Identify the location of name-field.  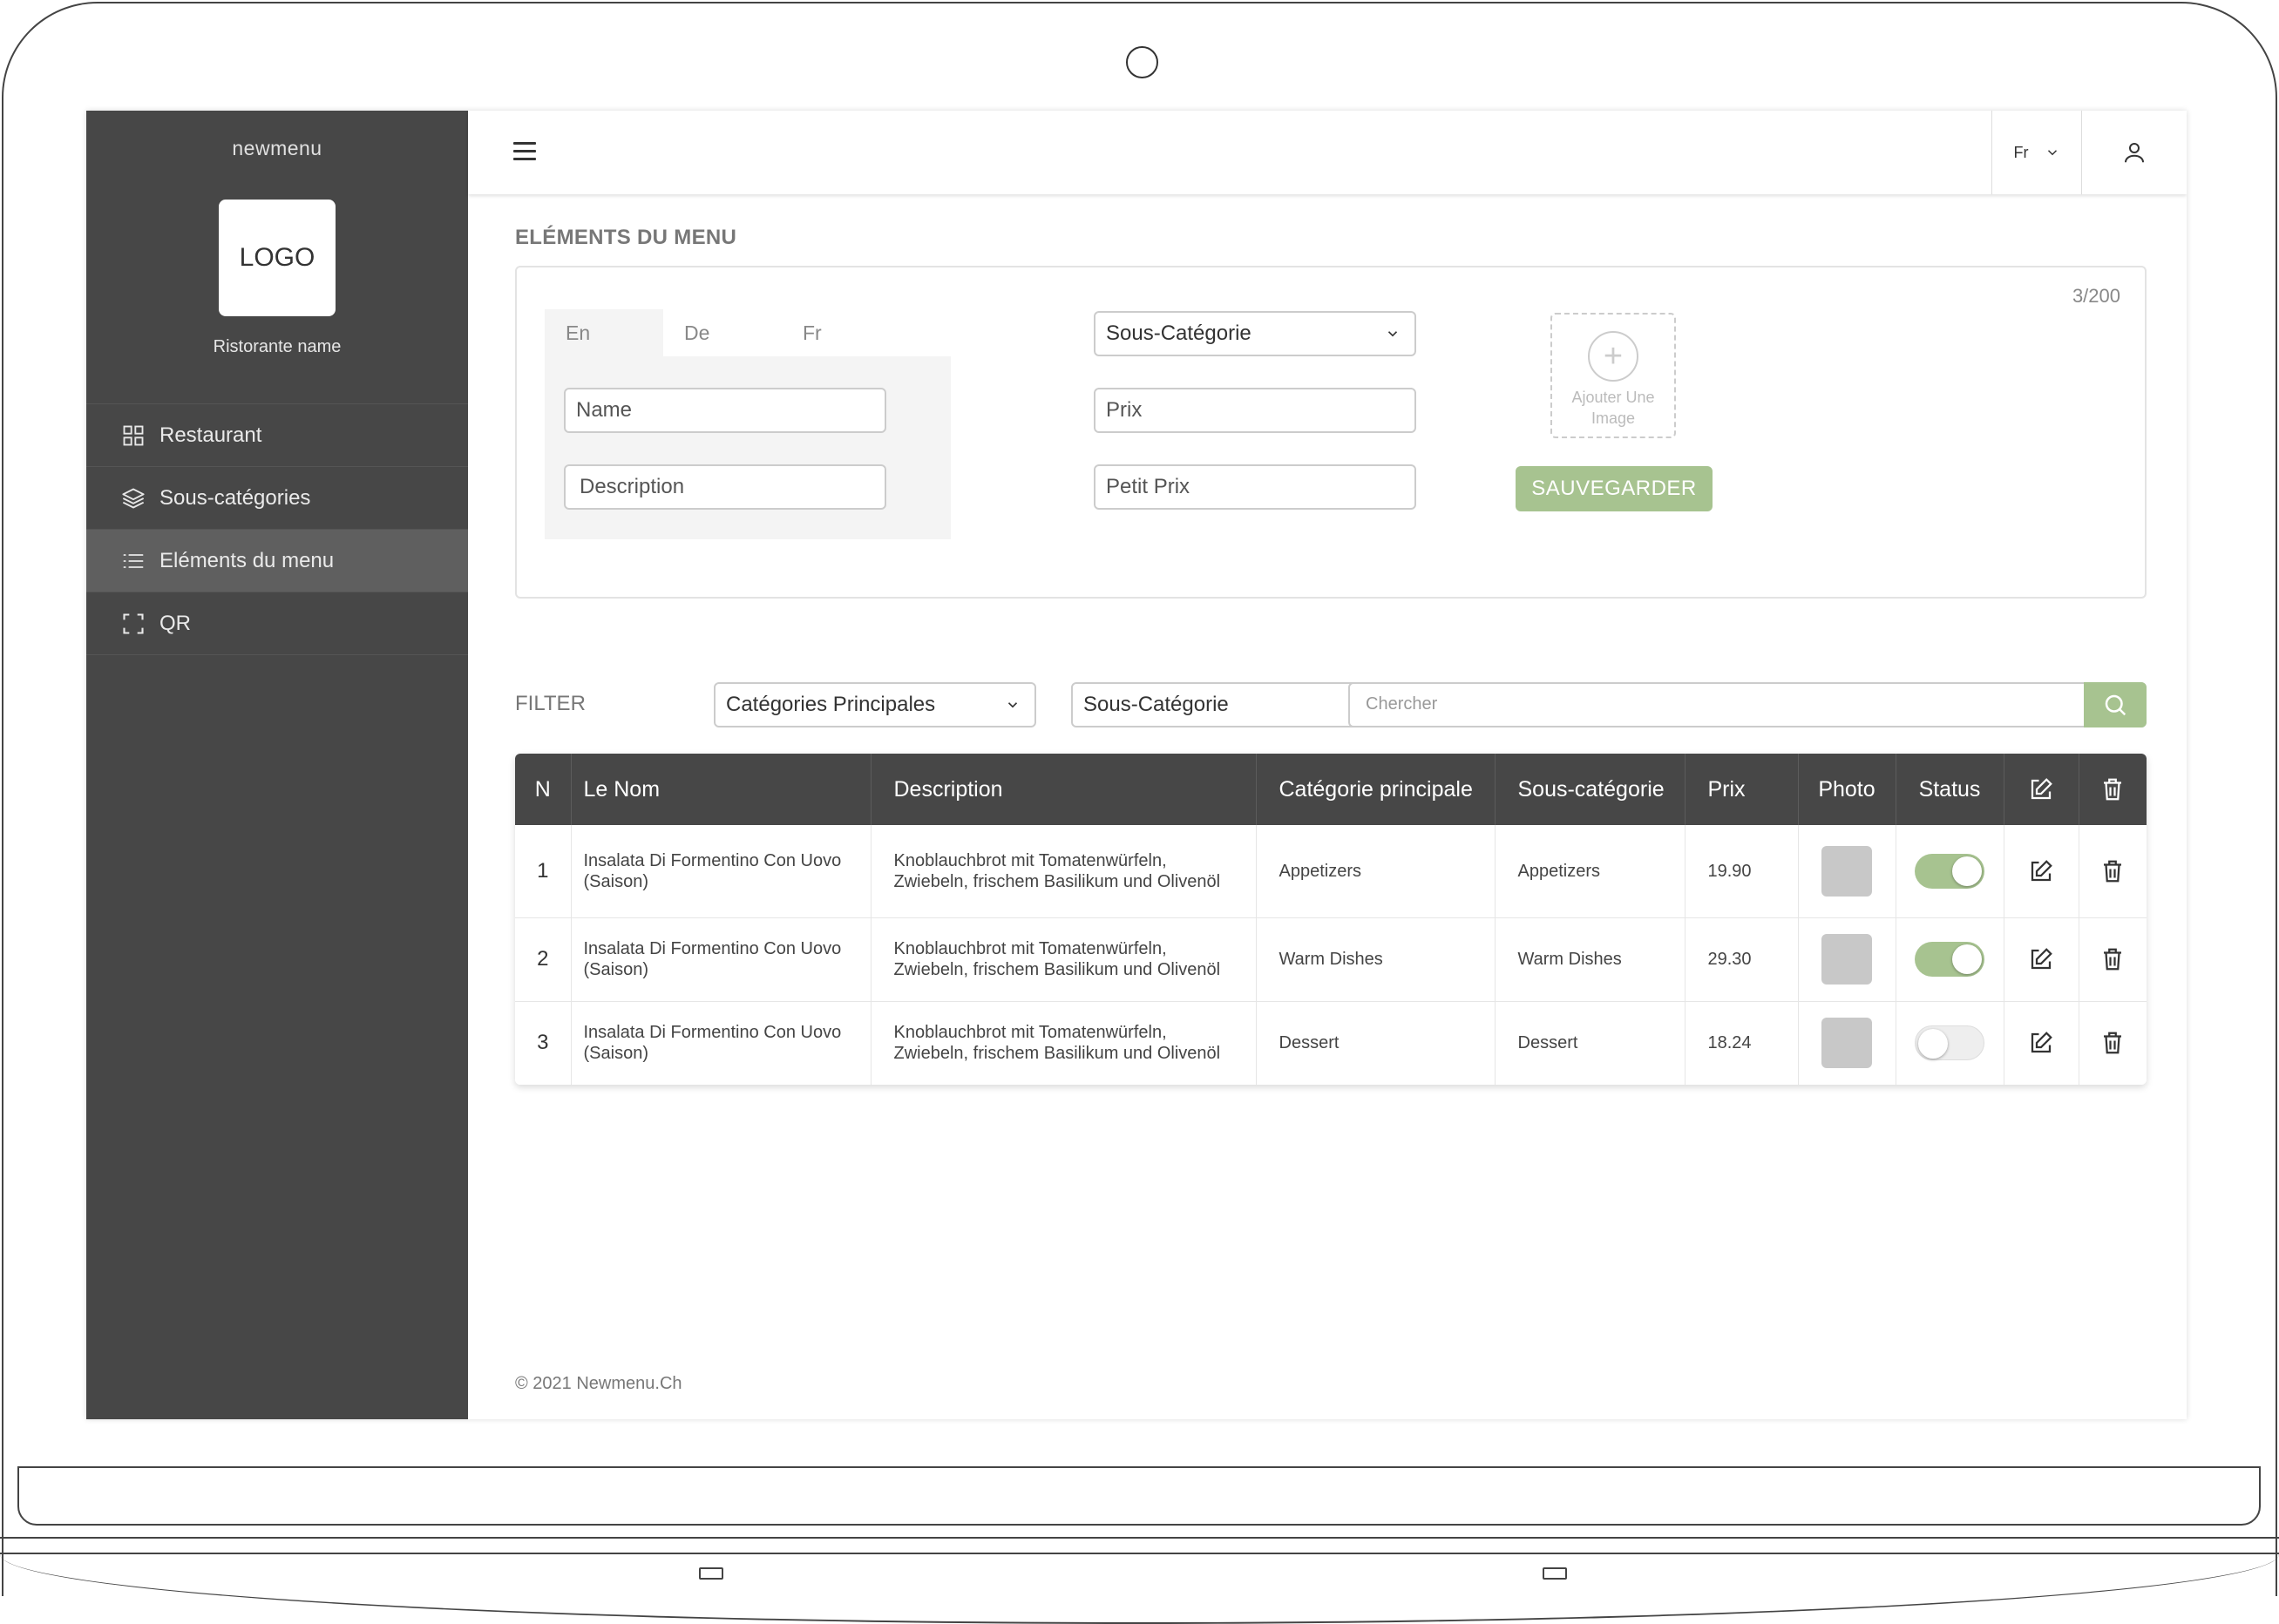
(725, 410).